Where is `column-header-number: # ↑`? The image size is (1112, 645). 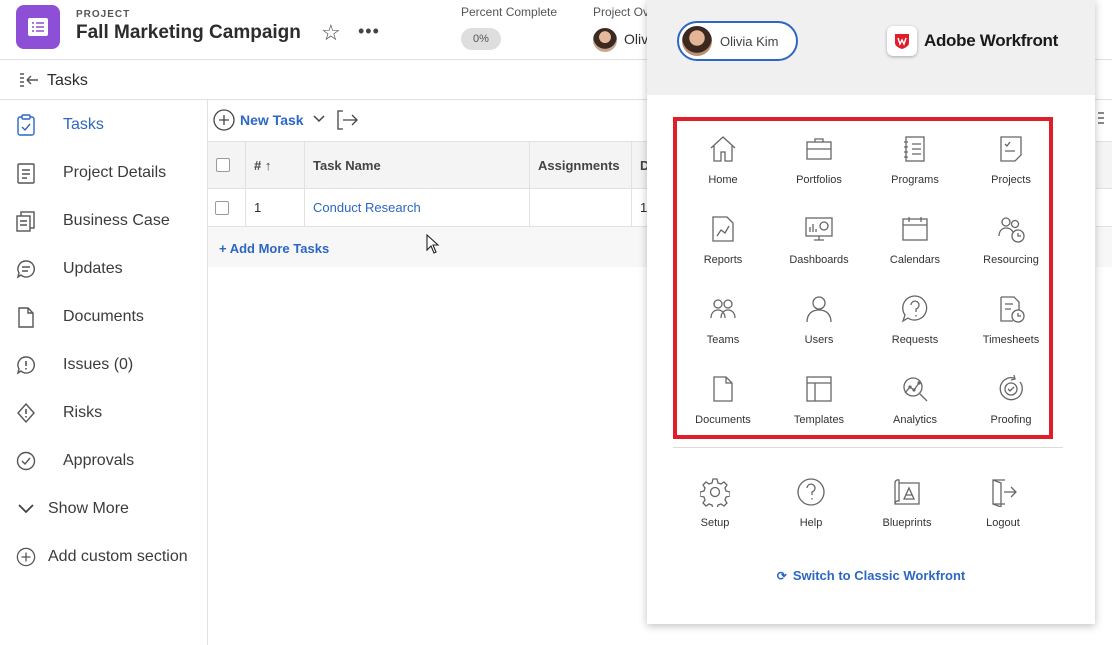
column-header-number: # ↑ is located at coordinates (275, 165).